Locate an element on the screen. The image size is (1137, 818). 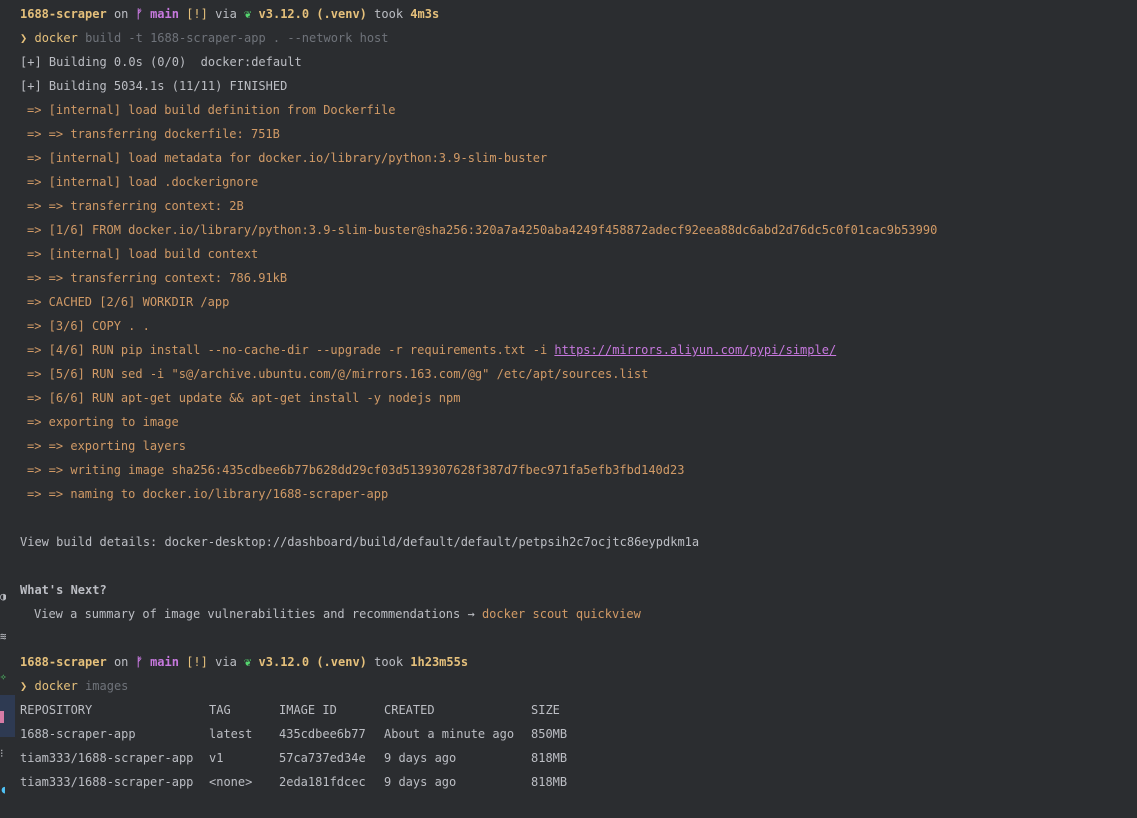
command-duration: 4m3s is located at coordinates (425, 14).